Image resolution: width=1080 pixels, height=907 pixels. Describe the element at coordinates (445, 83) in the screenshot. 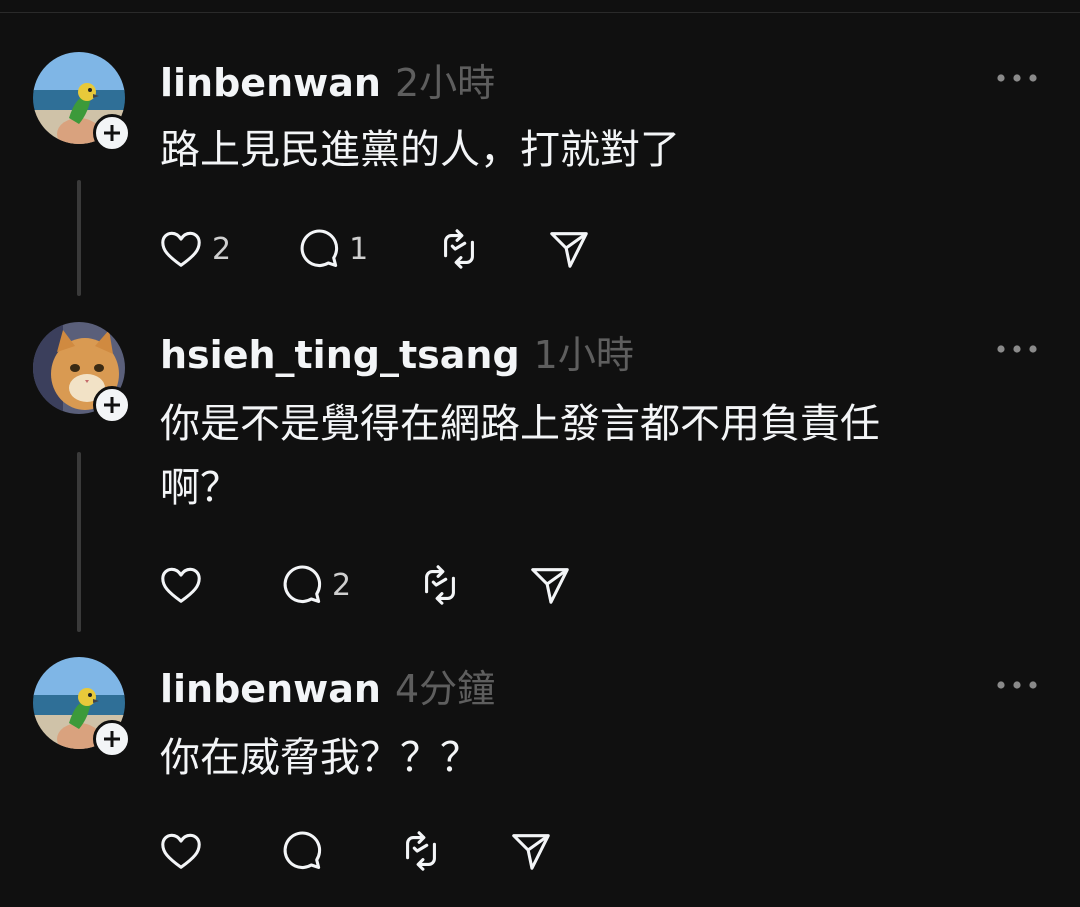

I see `timestamp: 2小時` at that location.